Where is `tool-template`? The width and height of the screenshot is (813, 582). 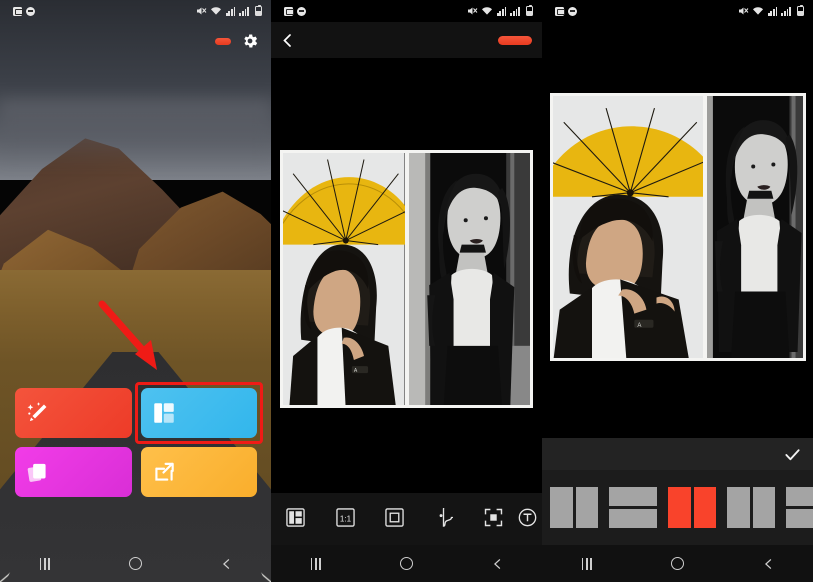 tool-template is located at coordinates (295, 519).